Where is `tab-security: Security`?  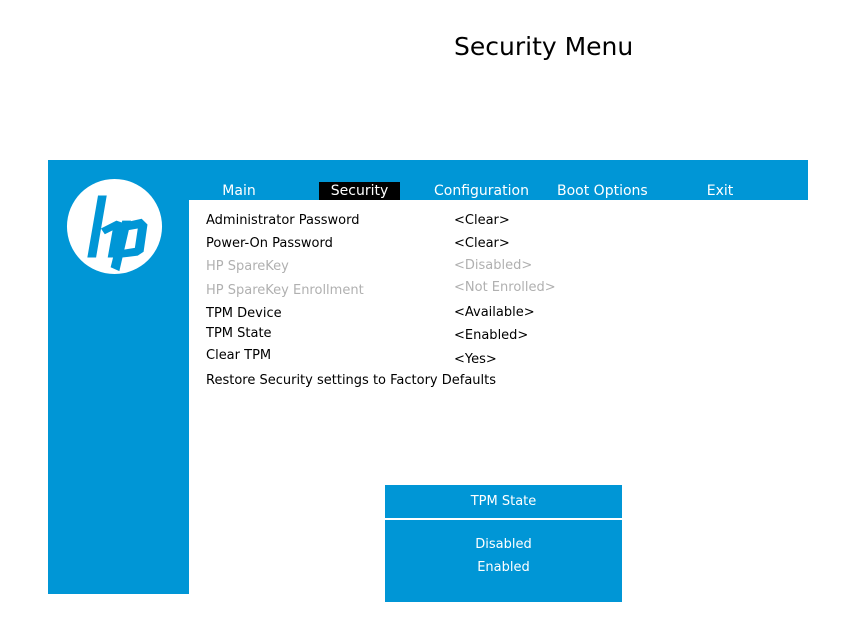
tab-security: Security is located at coordinates (359, 191).